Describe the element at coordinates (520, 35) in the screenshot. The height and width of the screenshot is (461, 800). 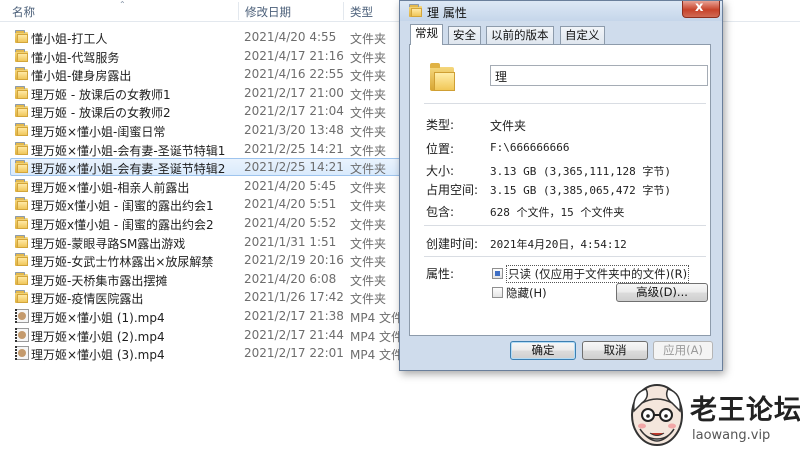
I see `tab-previous-versions: 以前的版本` at that location.